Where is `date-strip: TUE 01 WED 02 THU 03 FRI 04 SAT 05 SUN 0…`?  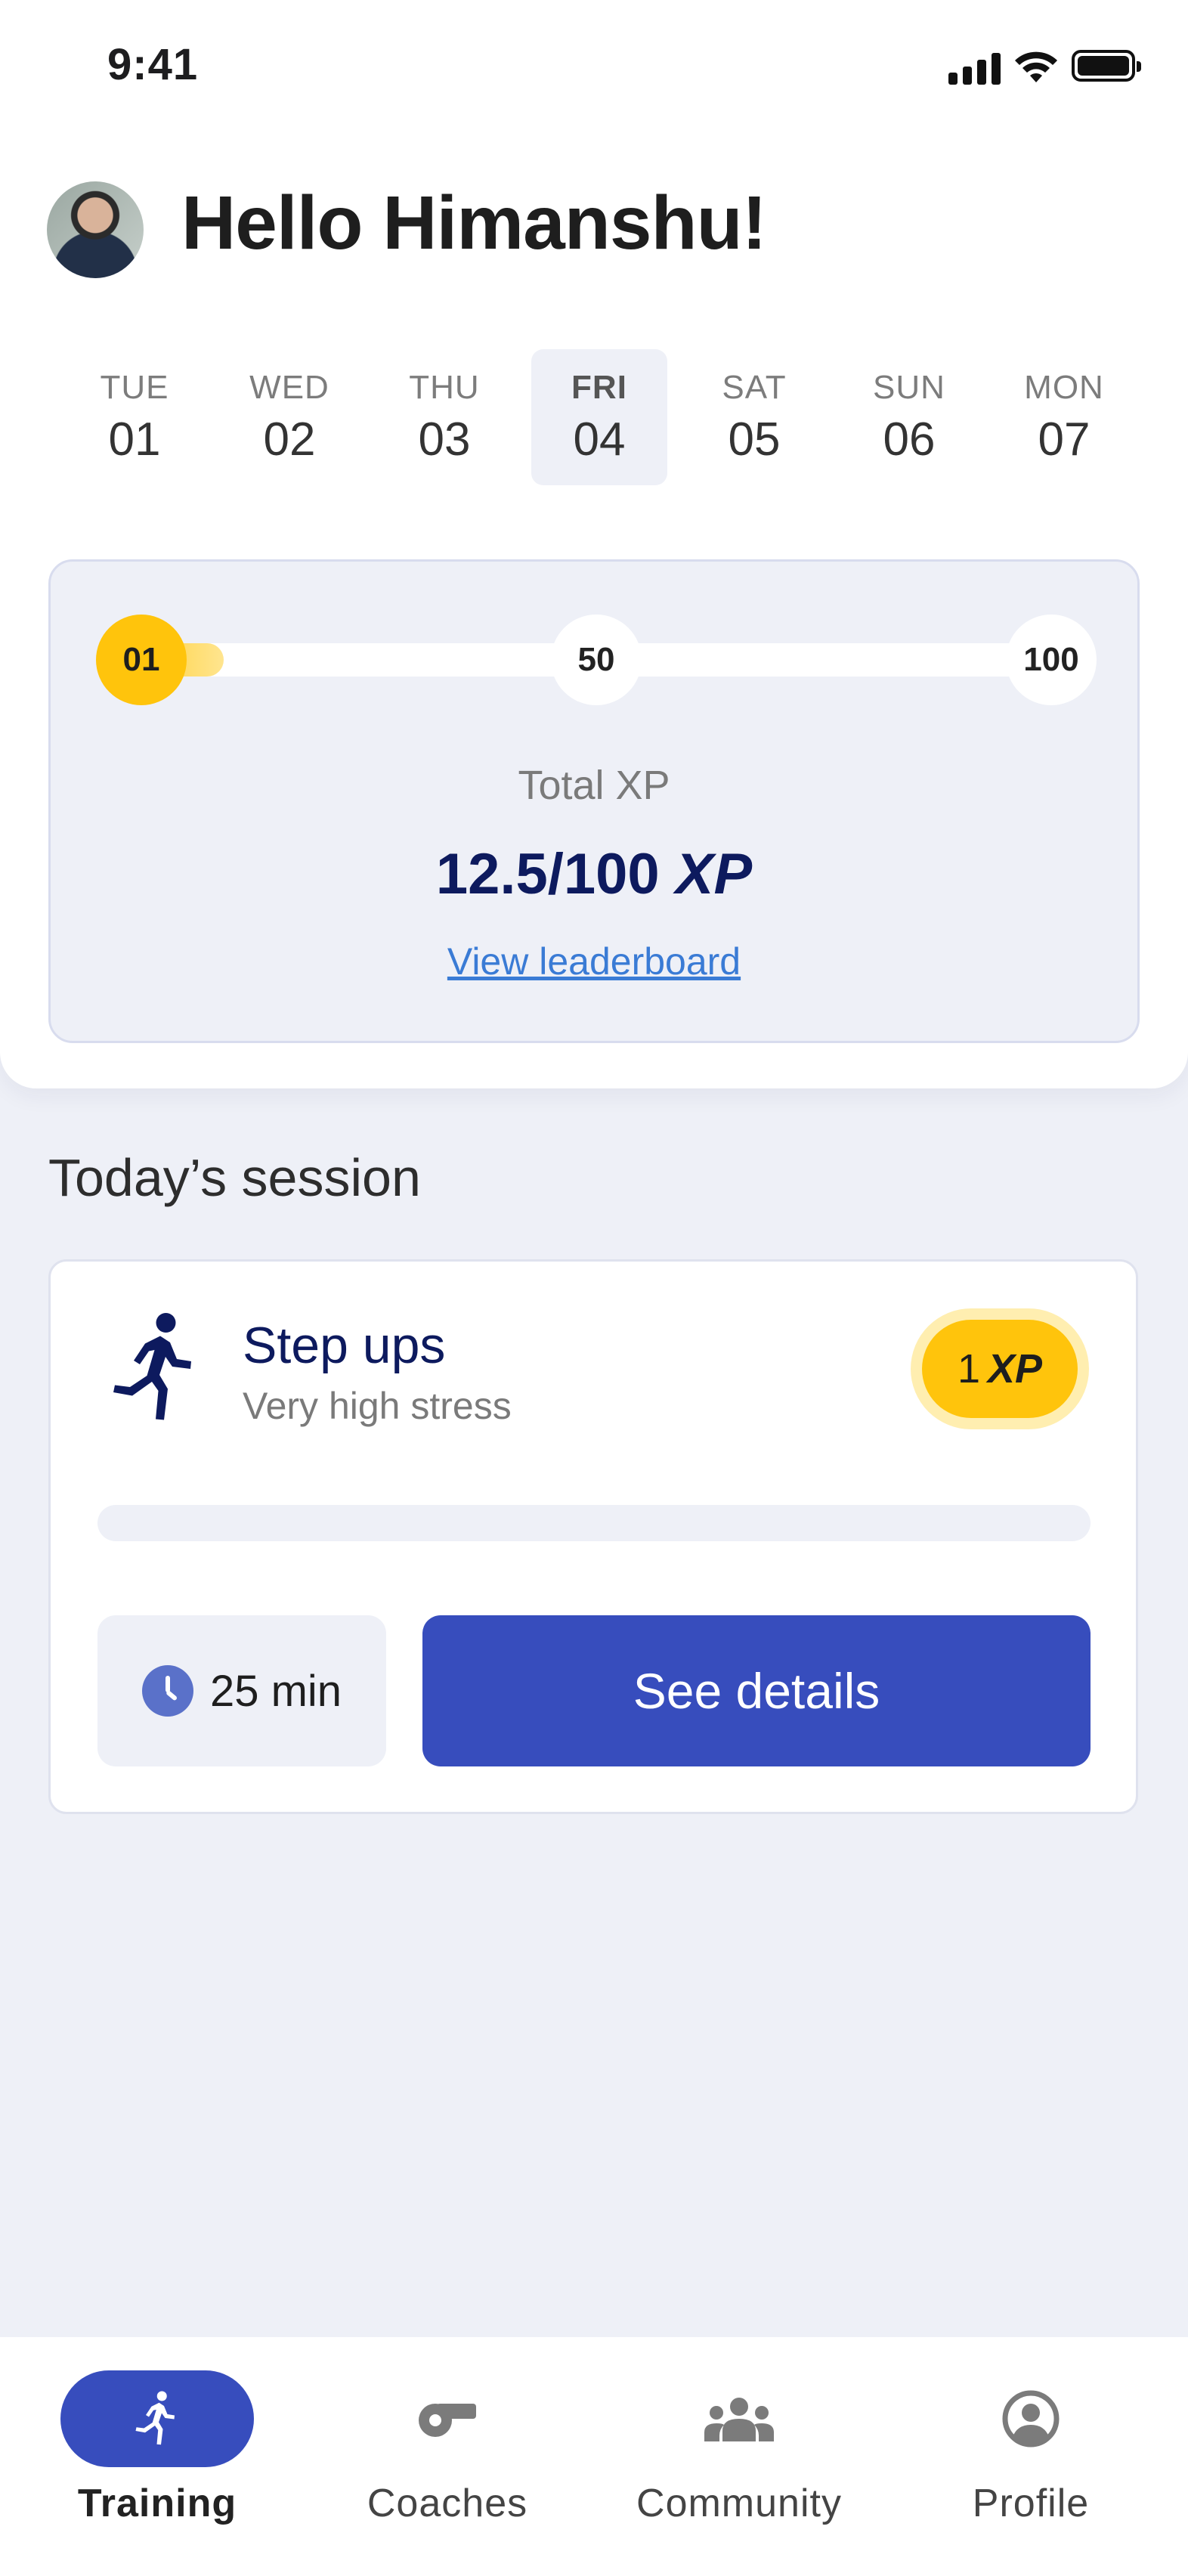
date-strip: TUE 01 WED 02 THU 03 FRI 04 SAT 05 SUN 0… is located at coordinates (600, 417).